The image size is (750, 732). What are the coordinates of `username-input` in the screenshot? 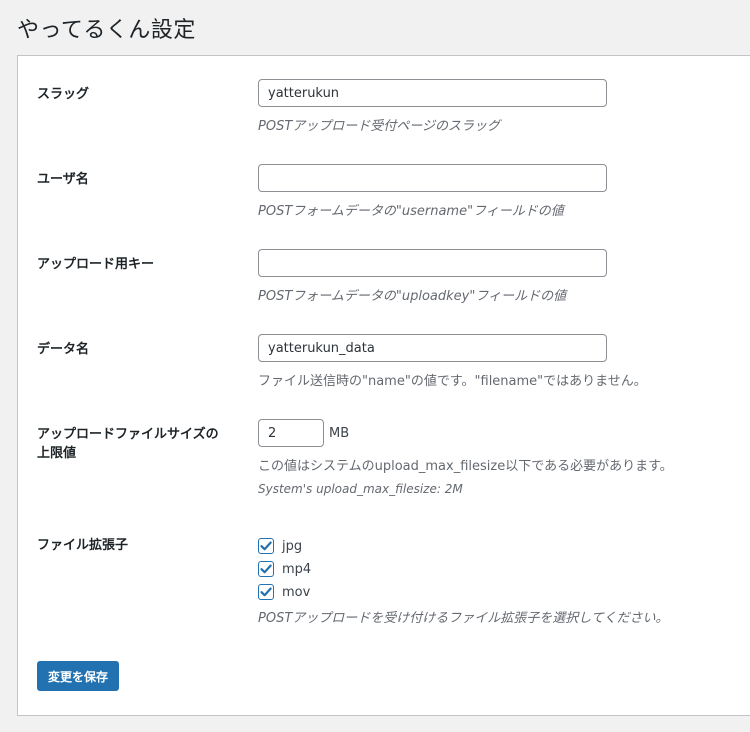 It's located at (432, 178).